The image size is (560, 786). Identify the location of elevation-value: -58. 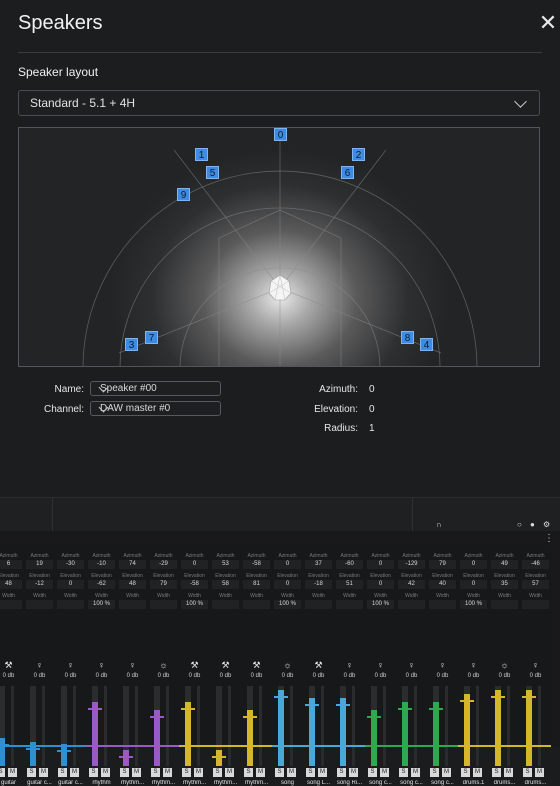
(194, 584).